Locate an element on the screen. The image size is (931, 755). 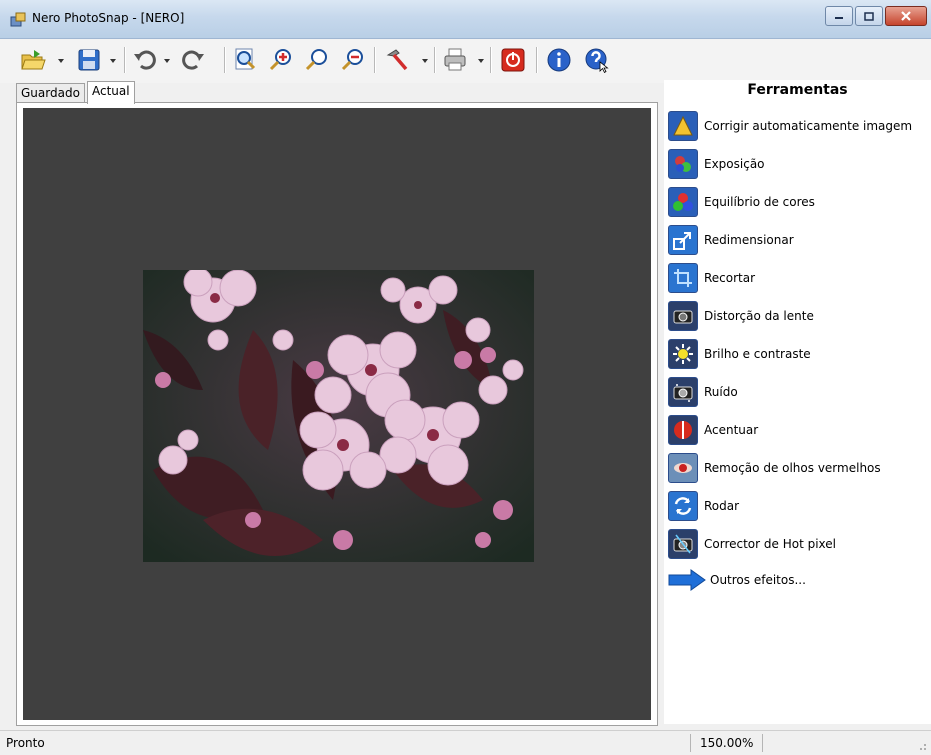
open-icon is located at coordinates (33, 60).